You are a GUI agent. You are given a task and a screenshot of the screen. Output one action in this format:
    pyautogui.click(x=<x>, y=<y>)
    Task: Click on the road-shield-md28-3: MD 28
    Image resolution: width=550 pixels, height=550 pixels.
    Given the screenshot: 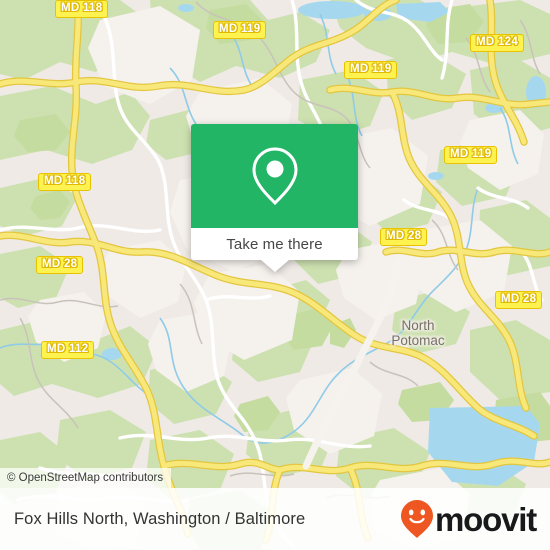 What is the action you would take?
    pyautogui.click(x=519, y=300)
    